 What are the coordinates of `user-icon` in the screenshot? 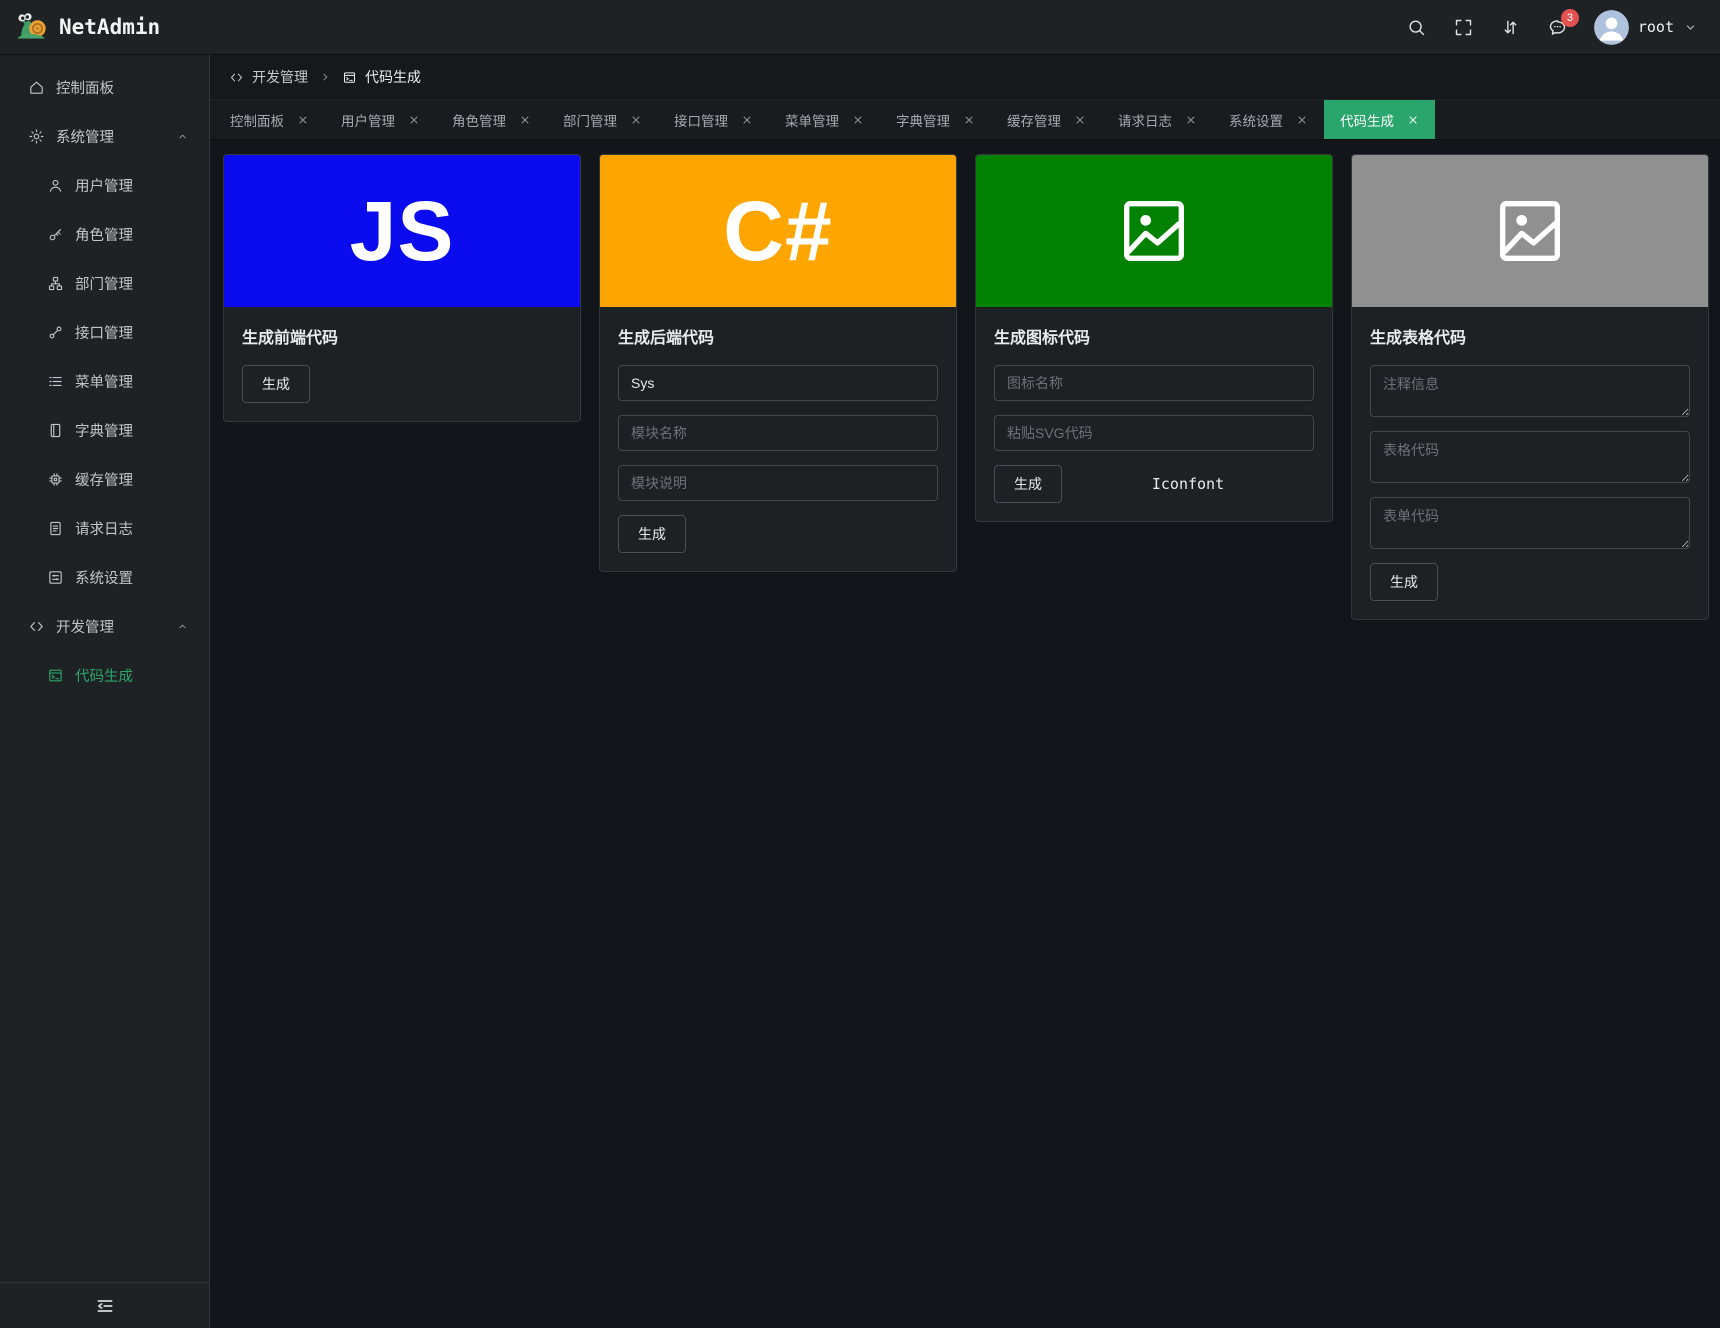 It's located at (55, 185).